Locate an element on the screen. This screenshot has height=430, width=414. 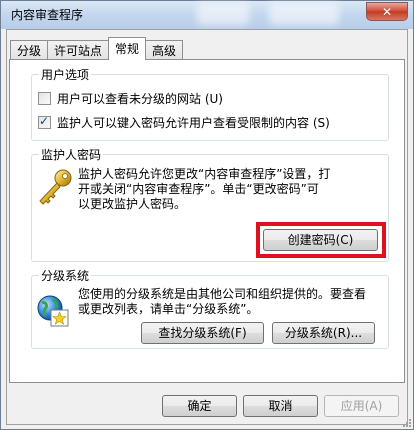
allow-unrated-label: 用户可以查看未分级的网站 (U) is located at coordinates (140, 99).